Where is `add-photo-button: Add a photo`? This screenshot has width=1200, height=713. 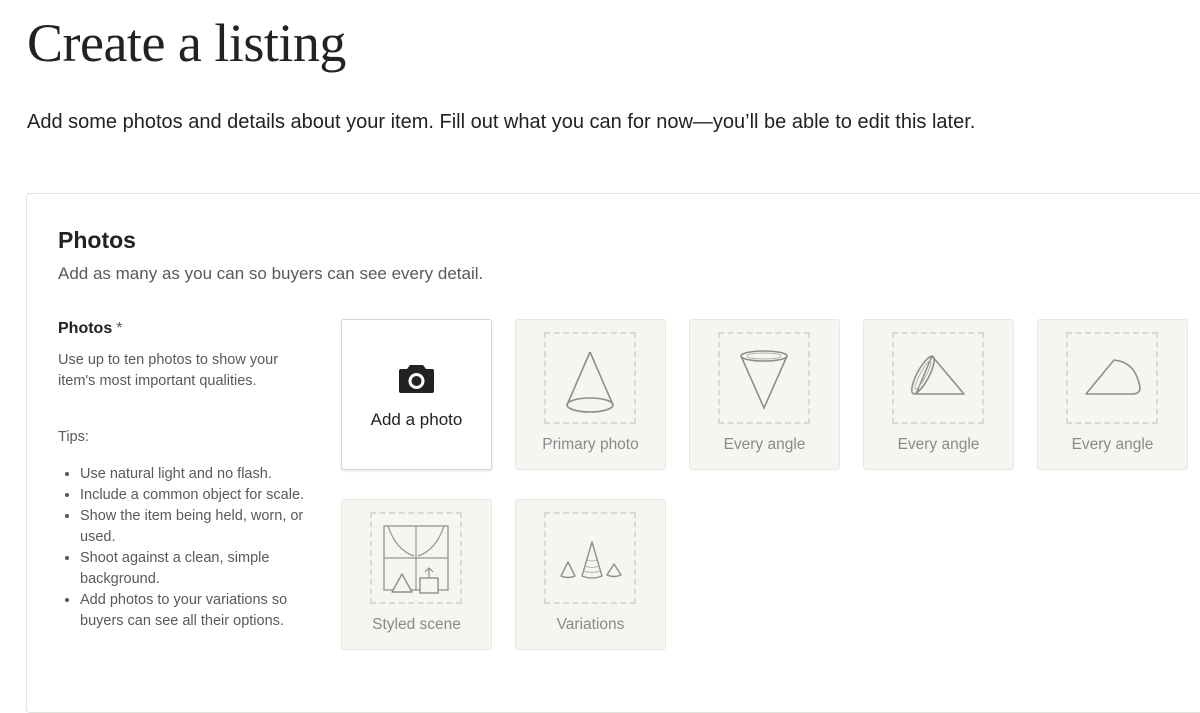
add-photo-button: Add a photo is located at coordinates (416, 394).